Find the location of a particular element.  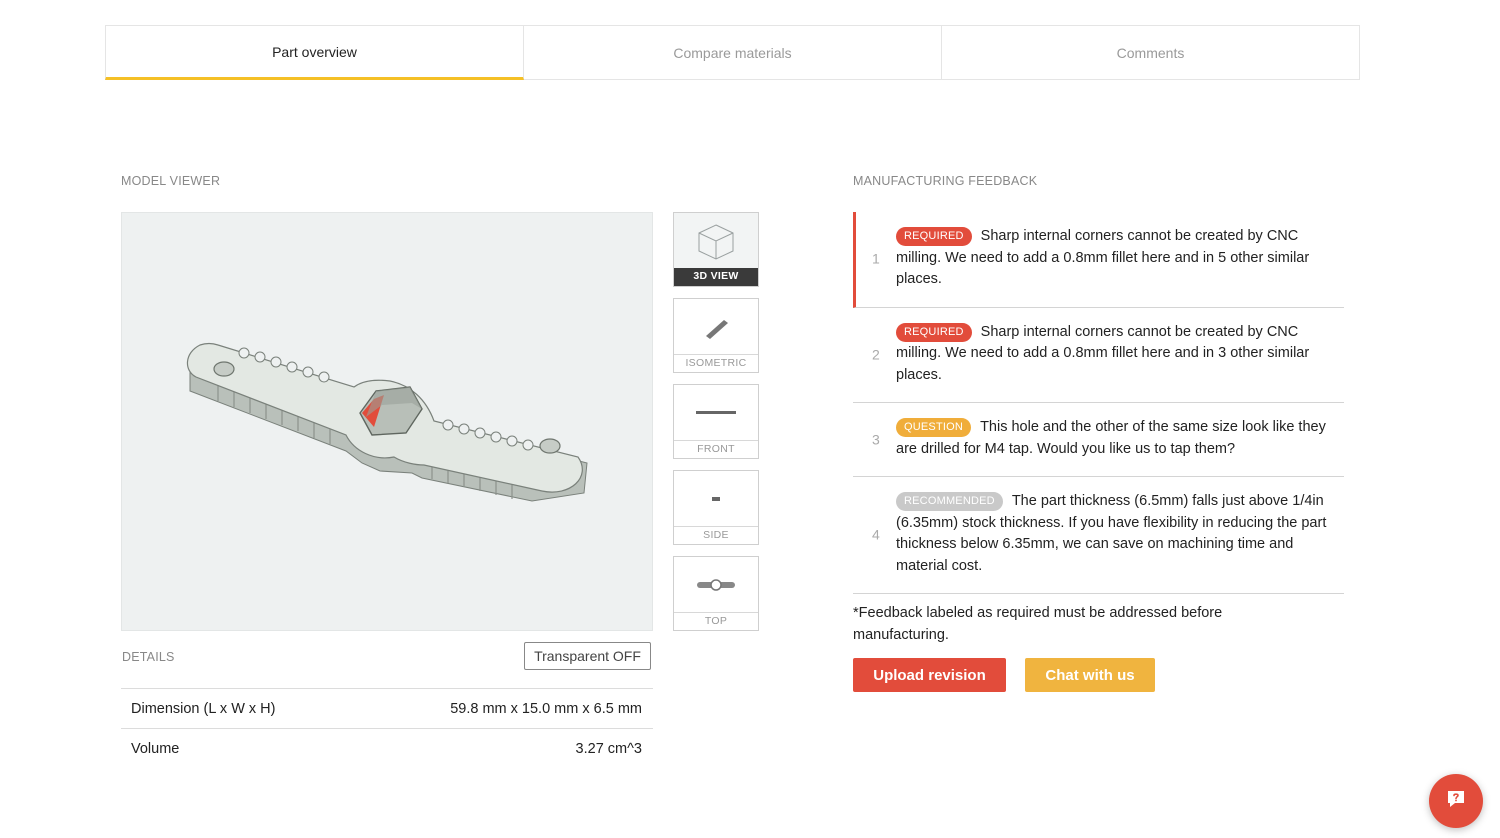

top-thumbnail-icon is located at coordinates (716, 584).